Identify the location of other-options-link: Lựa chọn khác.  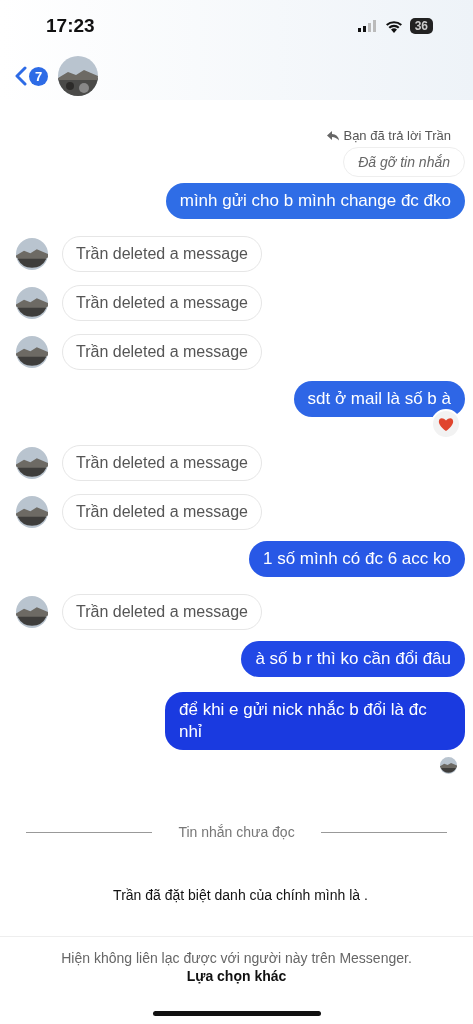
(236, 976).